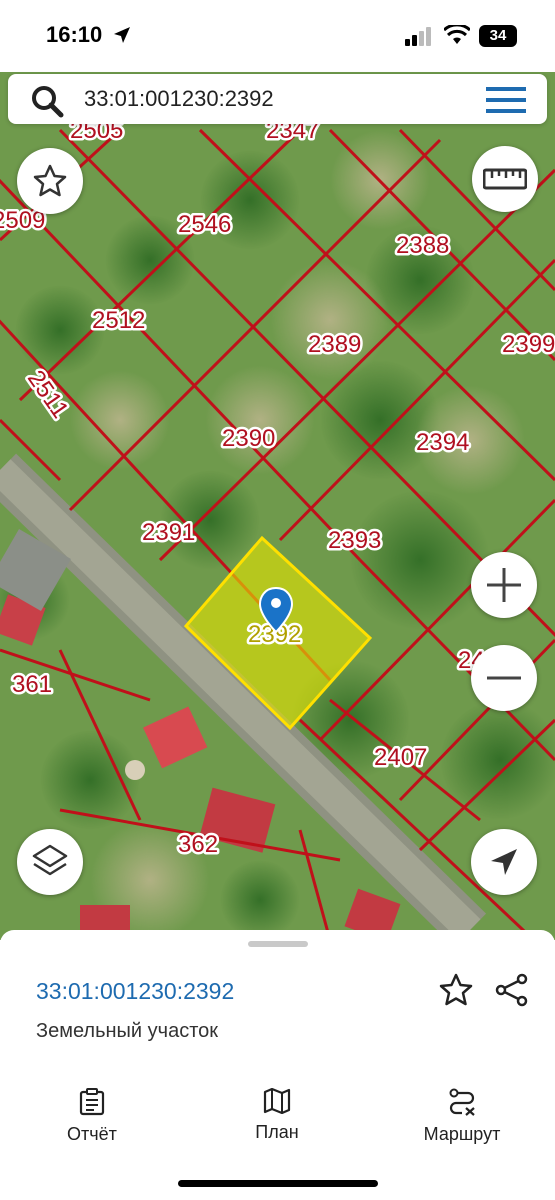 Image resolution: width=555 pixels, height=1200 pixels. Describe the element at coordinates (423, 246) in the screenshot. I see `plot-label: 2388` at that location.